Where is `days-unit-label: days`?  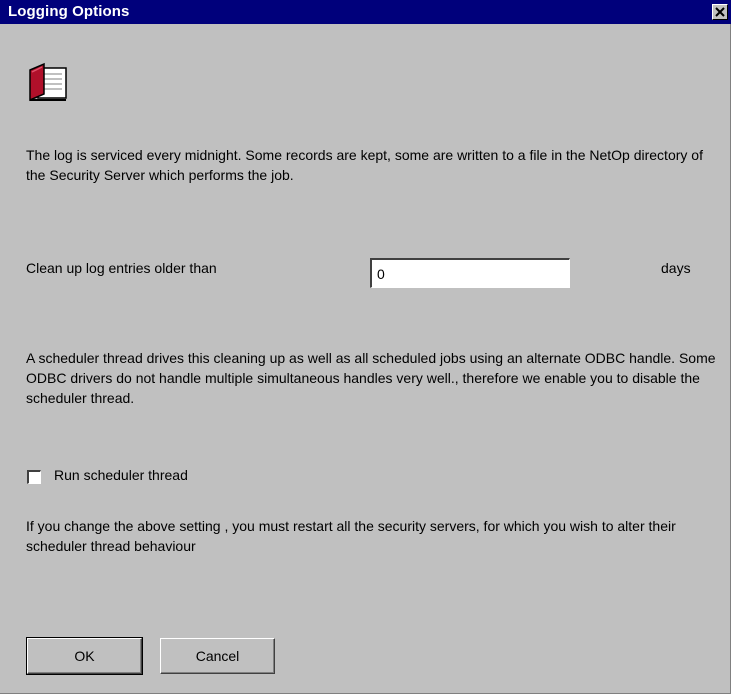 days-unit-label: days is located at coordinates (676, 268).